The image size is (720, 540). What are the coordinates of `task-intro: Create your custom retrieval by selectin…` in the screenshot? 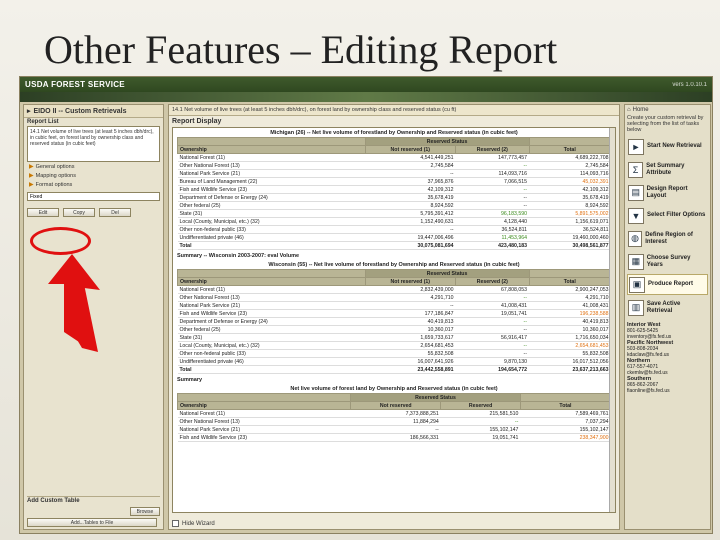 It's located at (665, 124).